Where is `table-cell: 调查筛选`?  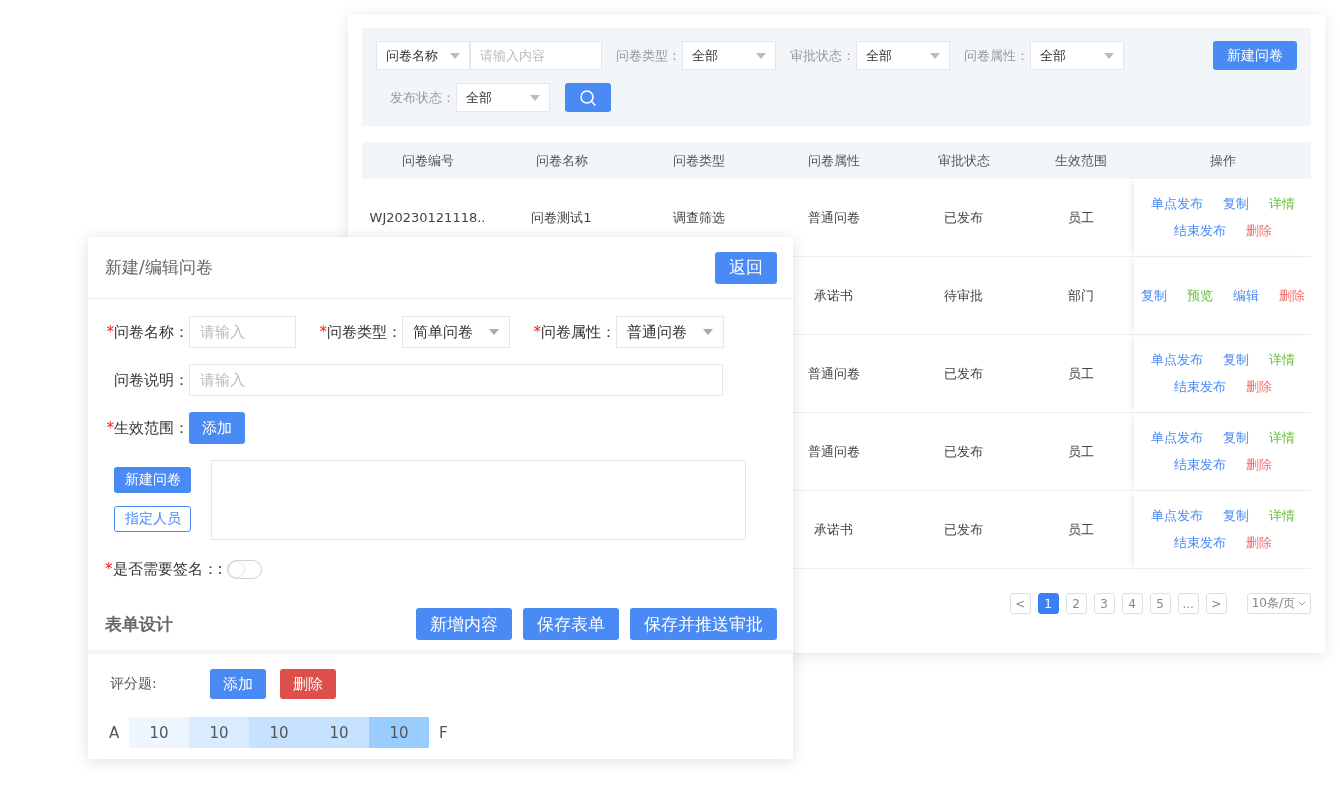
table-cell: 调查筛选 is located at coordinates (698, 217).